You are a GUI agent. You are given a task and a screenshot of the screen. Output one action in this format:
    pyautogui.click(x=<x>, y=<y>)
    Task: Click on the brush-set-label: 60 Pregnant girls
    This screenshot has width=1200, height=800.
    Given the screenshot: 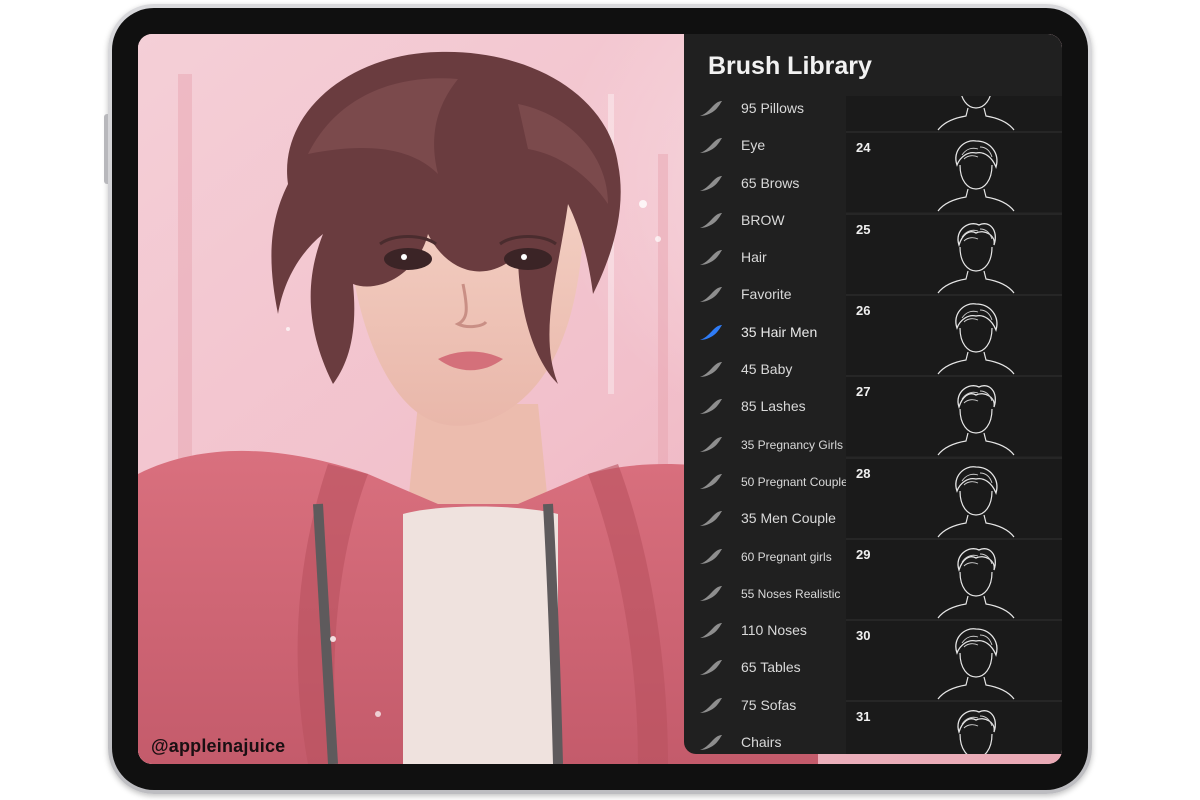 What is the action you would take?
    pyautogui.click(x=786, y=556)
    